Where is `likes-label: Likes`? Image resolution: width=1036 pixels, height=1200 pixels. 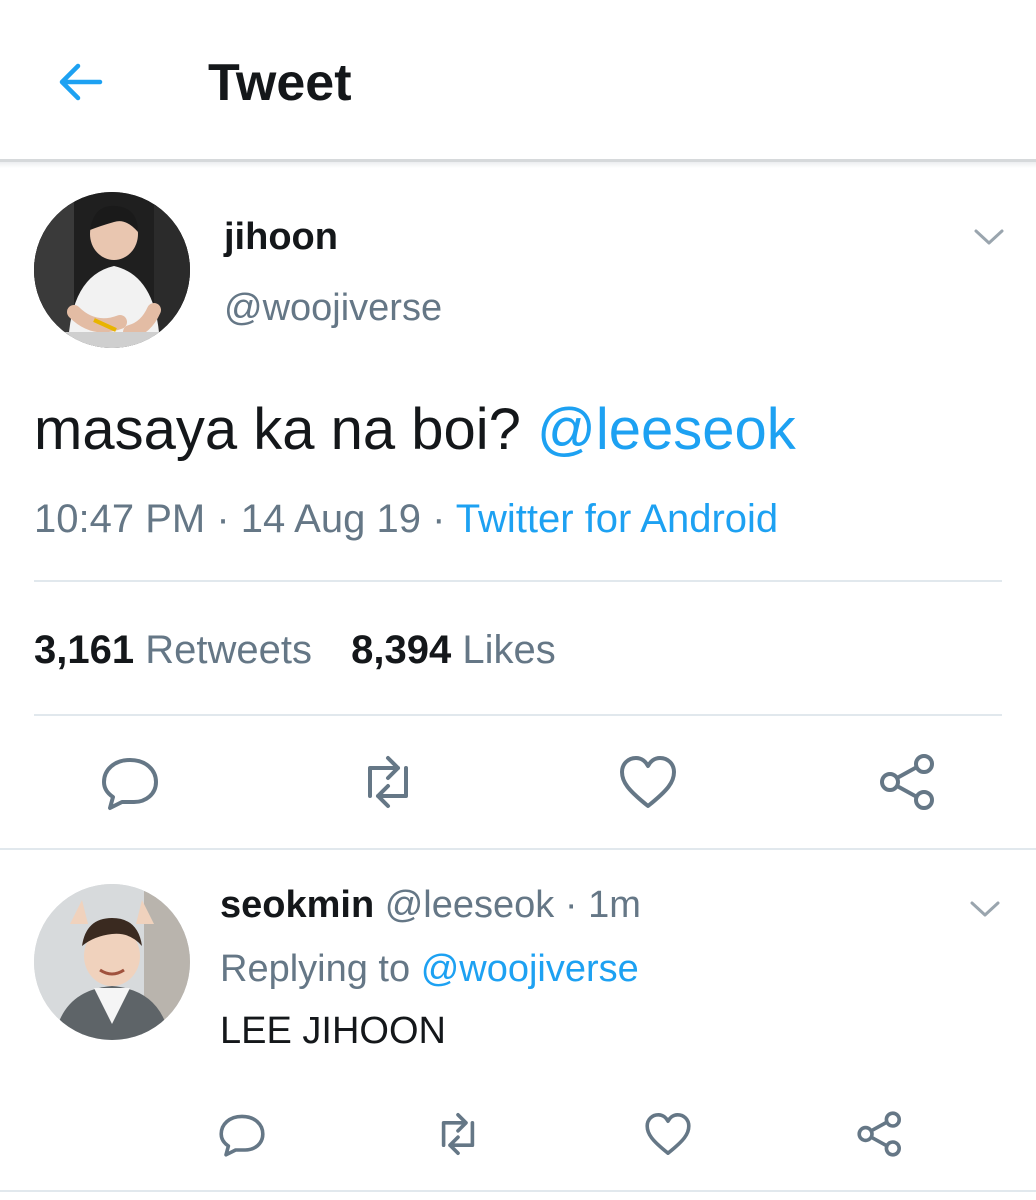 likes-label: Likes is located at coordinates (509, 650).